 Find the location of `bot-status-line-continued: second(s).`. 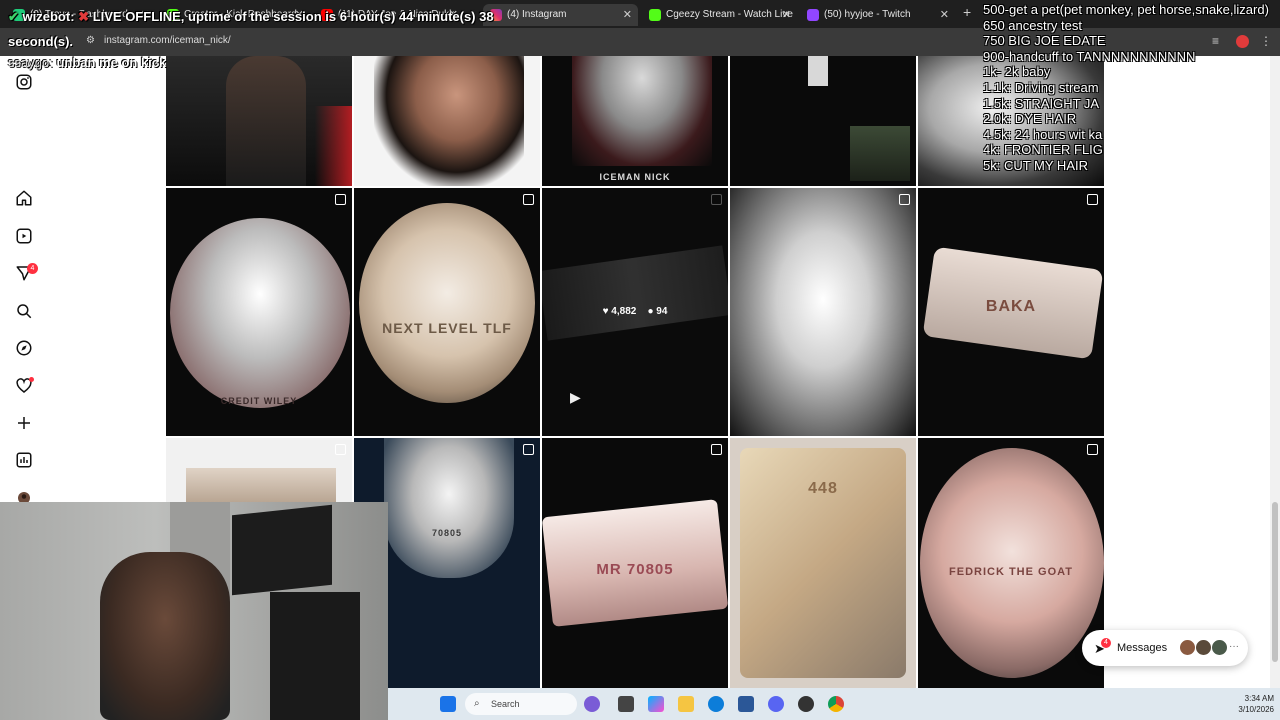

bot-status-line-continued: second(s). is located at coordinates (41, 41).